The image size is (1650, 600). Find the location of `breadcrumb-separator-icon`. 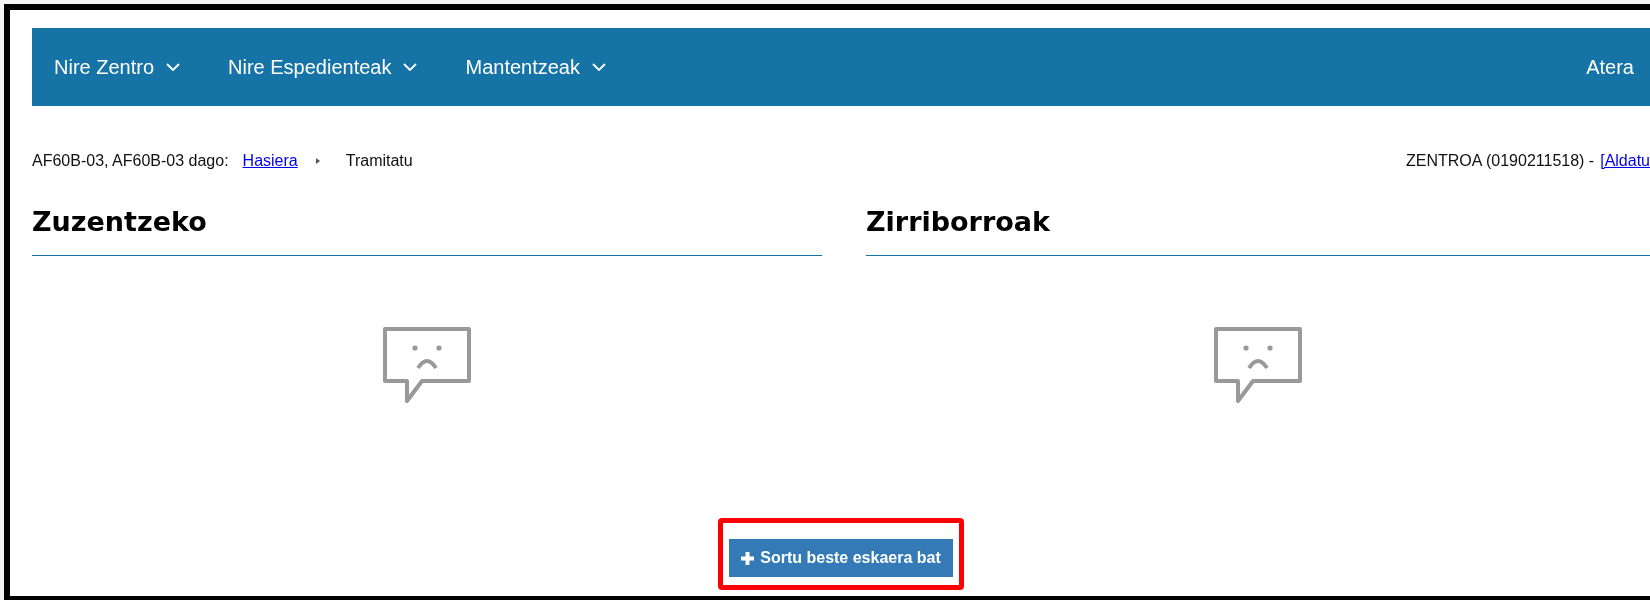

breadcrumb-separator-icon is located at coordinates (317, 161).